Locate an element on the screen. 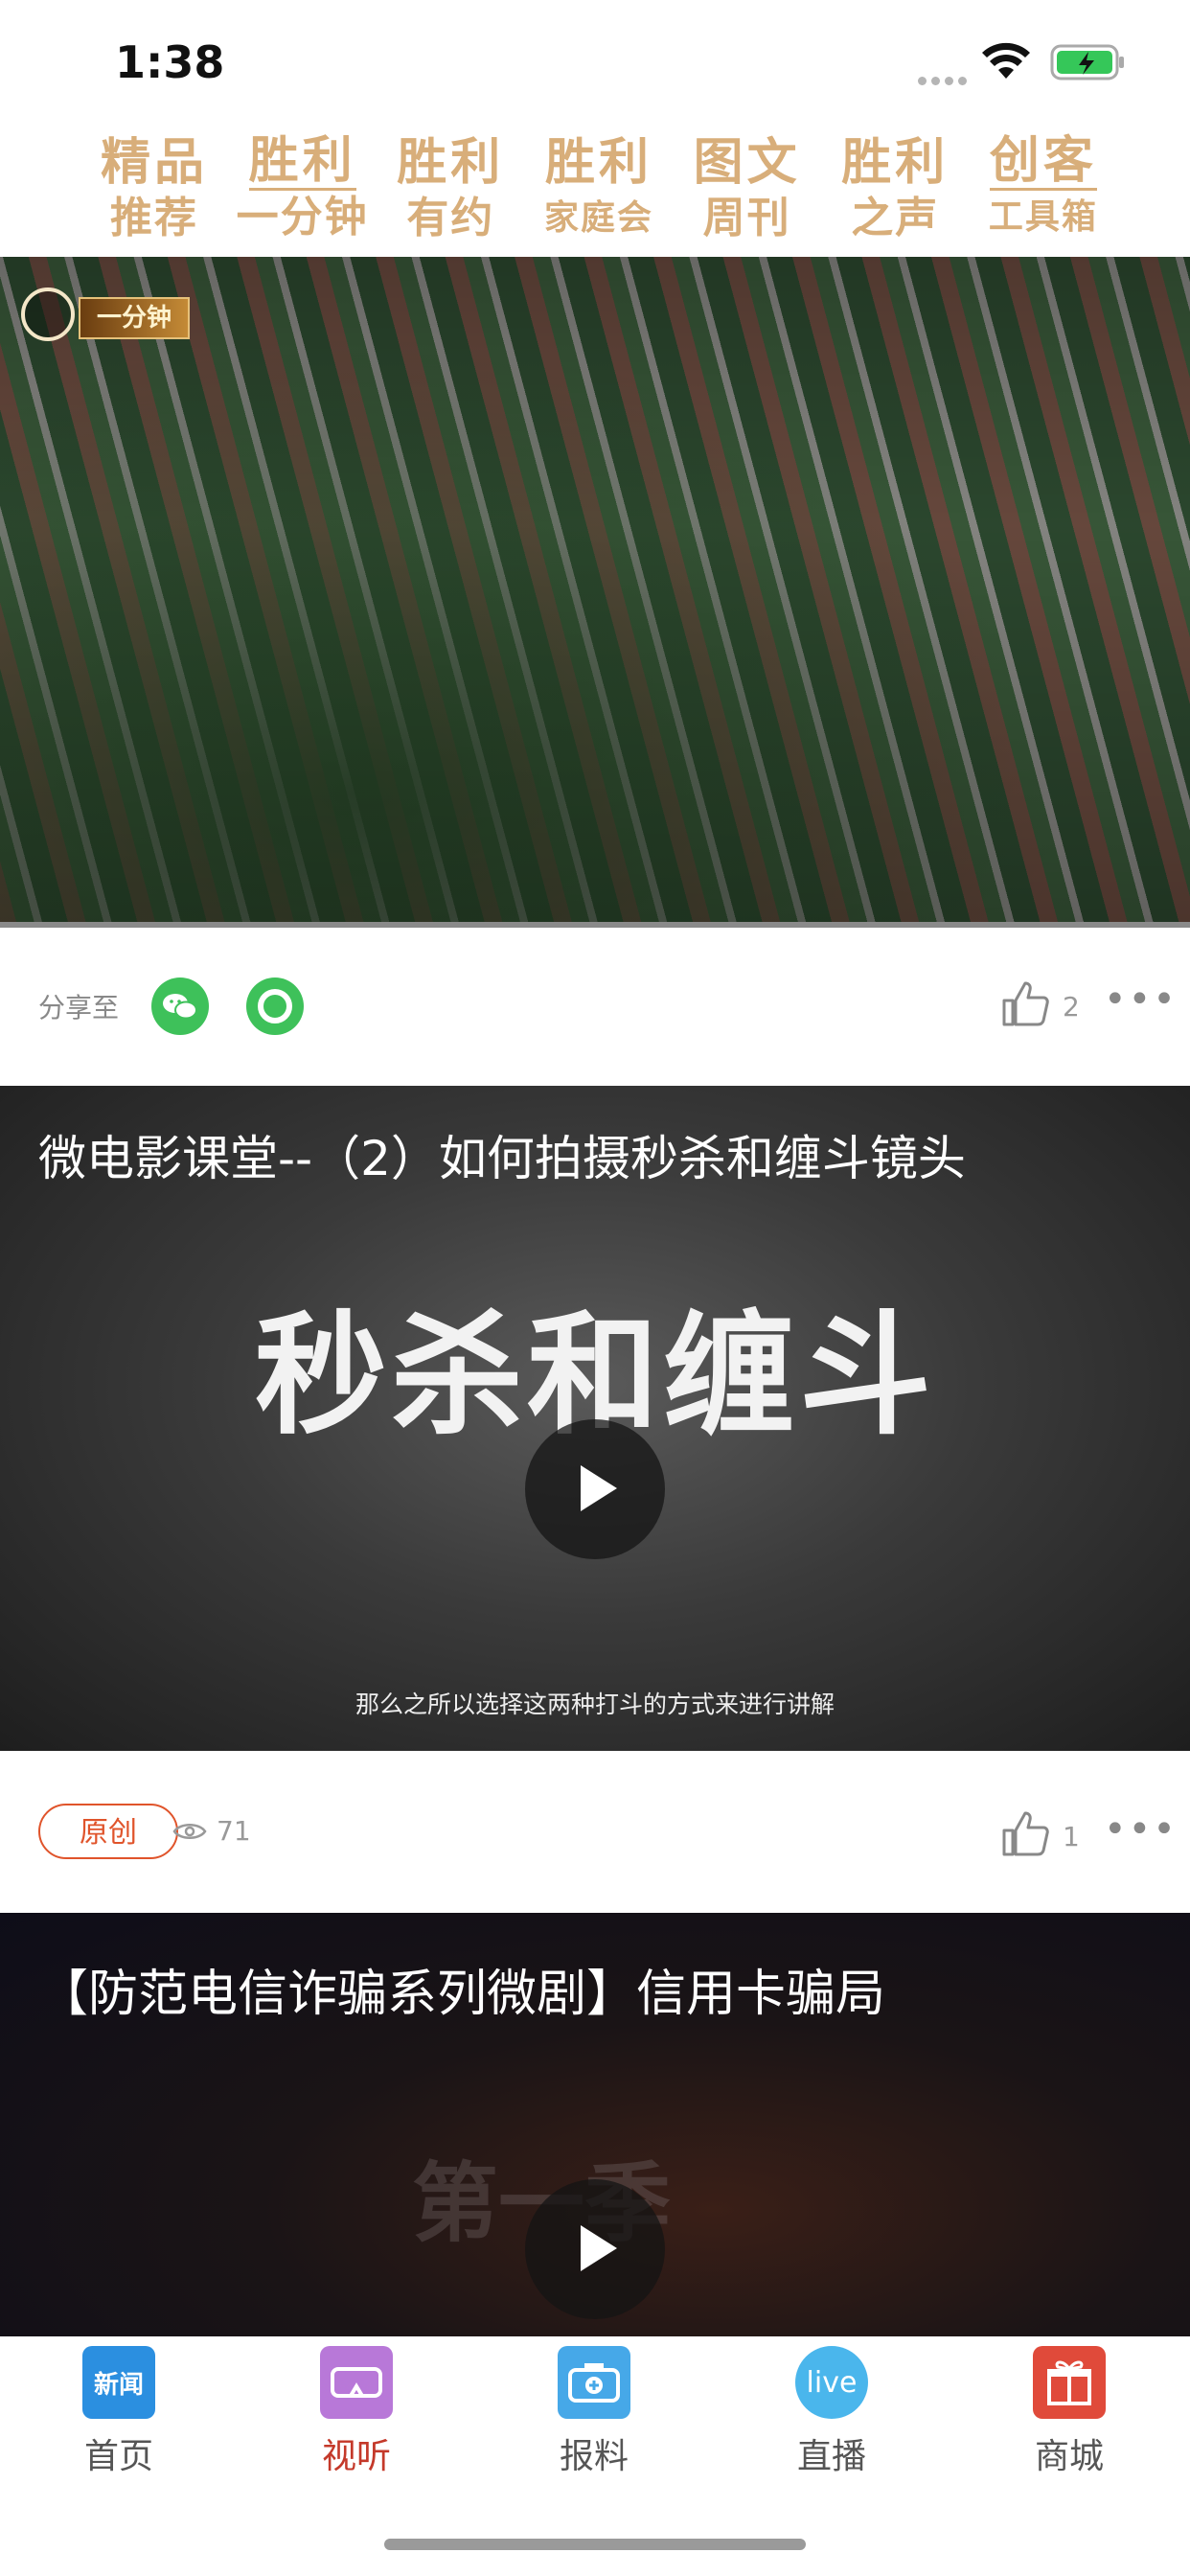 The height and width of the screenshot is (2576, 1190). vr-goggles-icon is located at coordinates (357, 2382).